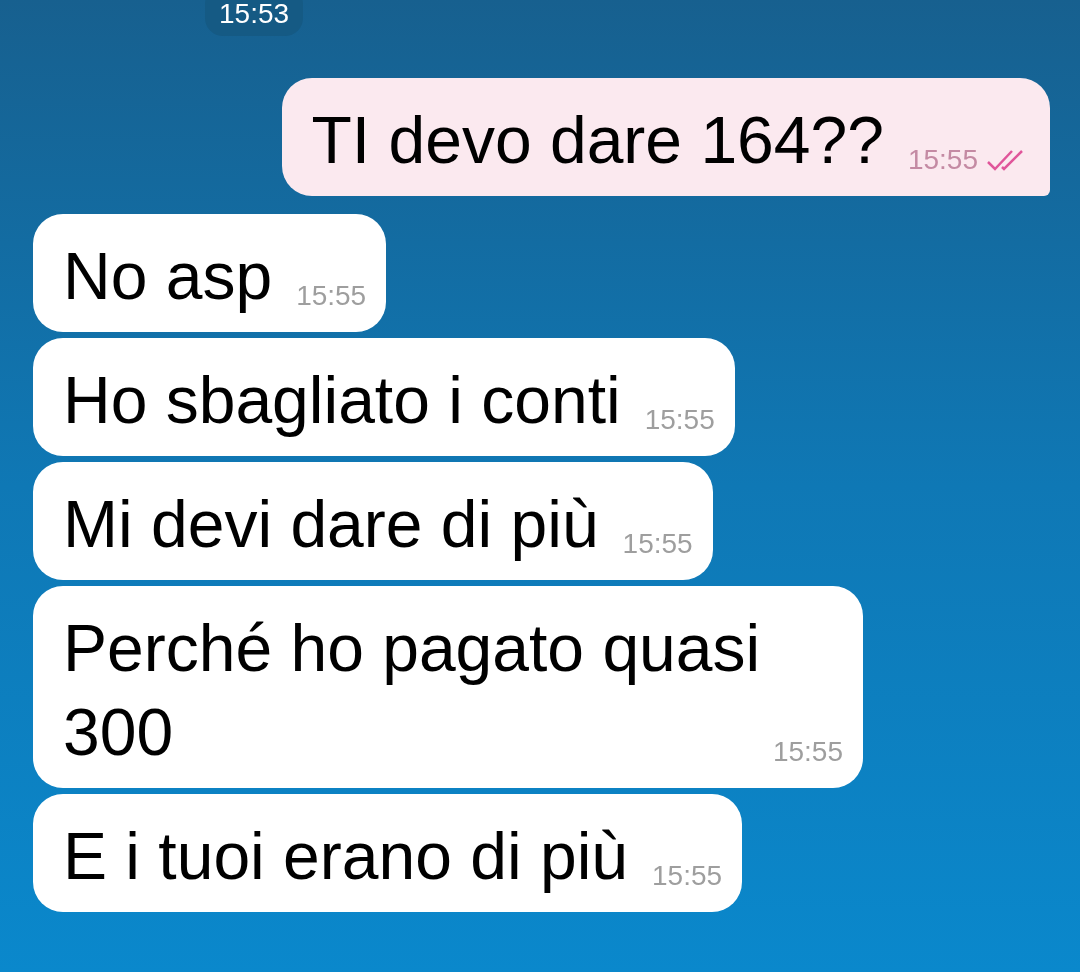  I want to click on message-text: TI devo dare 164??, so click(597, 140).